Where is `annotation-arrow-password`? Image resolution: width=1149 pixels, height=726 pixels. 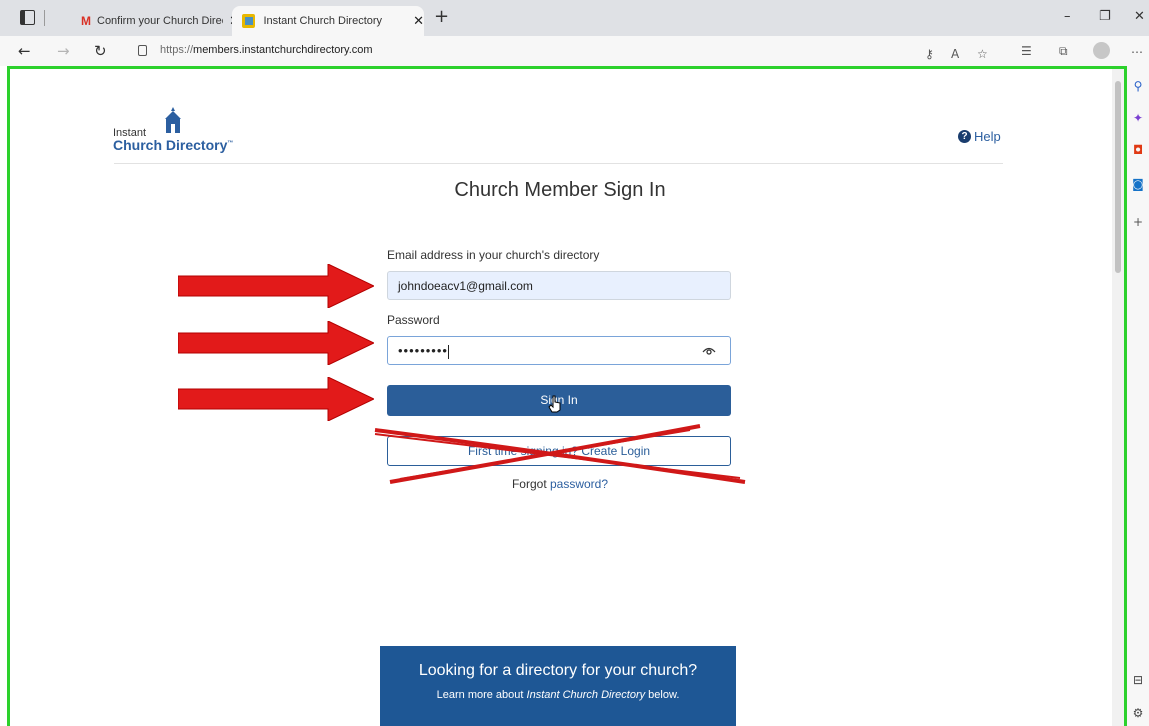 annotation-arrow-password is located at coordinates (276, 343).